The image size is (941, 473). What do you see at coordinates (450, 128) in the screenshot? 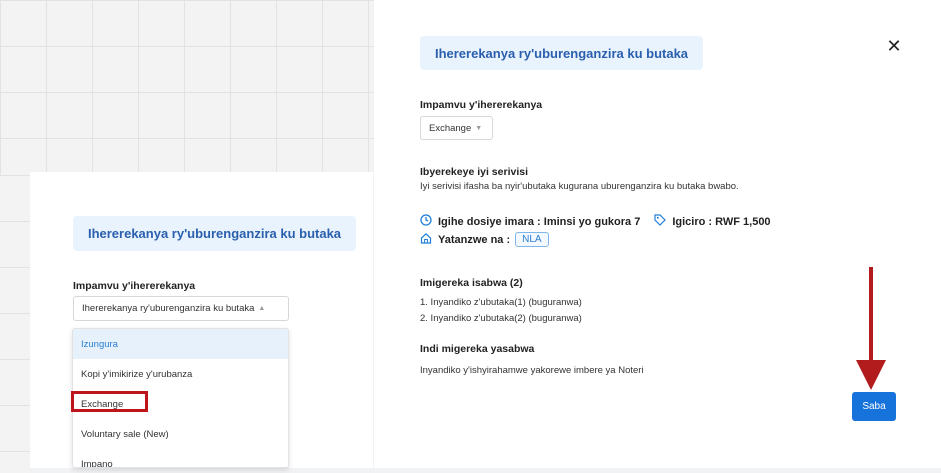
I see `reason-select-value: Exchange` at bounding box center [450, 128].